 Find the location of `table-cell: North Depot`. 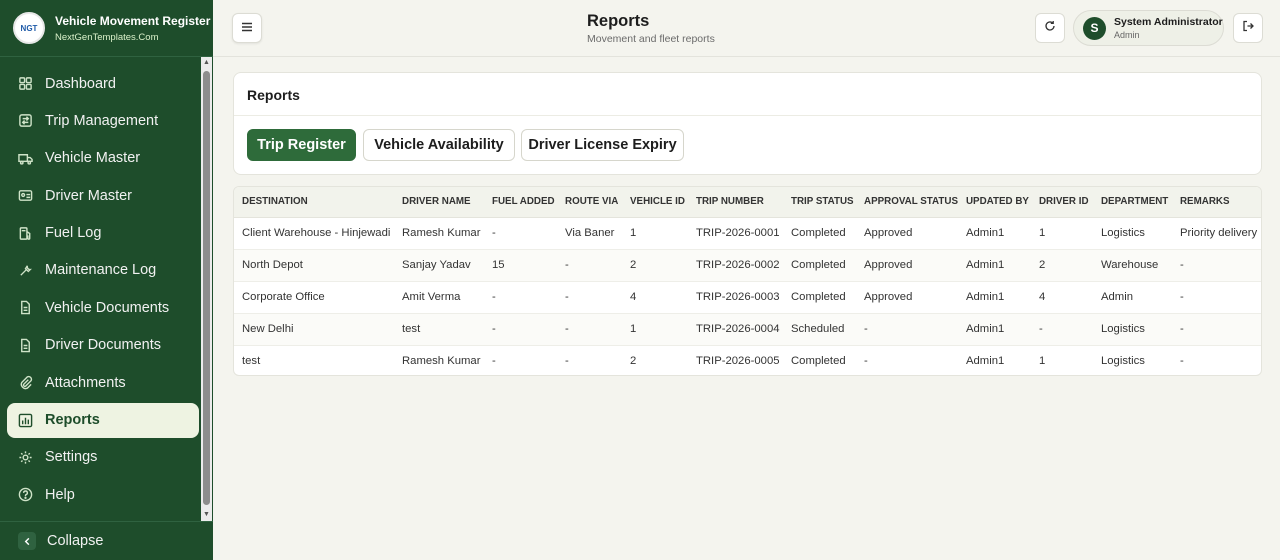

table-cell: North Depot is located at coordinates (314, 265).